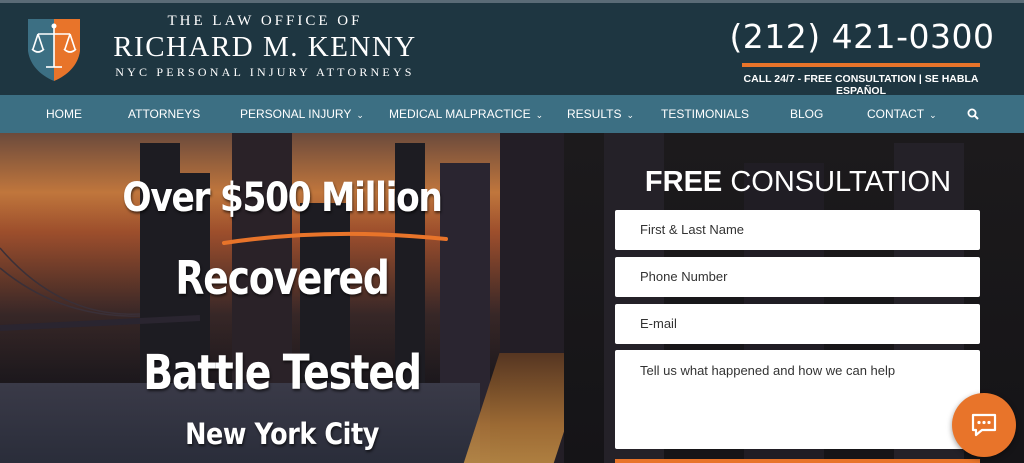  Describe the element at coordinates (265, 72) in the screenshot. I see `logo-line-3: NYC PERSONAL INJURY ATTORNEYS` at that location.